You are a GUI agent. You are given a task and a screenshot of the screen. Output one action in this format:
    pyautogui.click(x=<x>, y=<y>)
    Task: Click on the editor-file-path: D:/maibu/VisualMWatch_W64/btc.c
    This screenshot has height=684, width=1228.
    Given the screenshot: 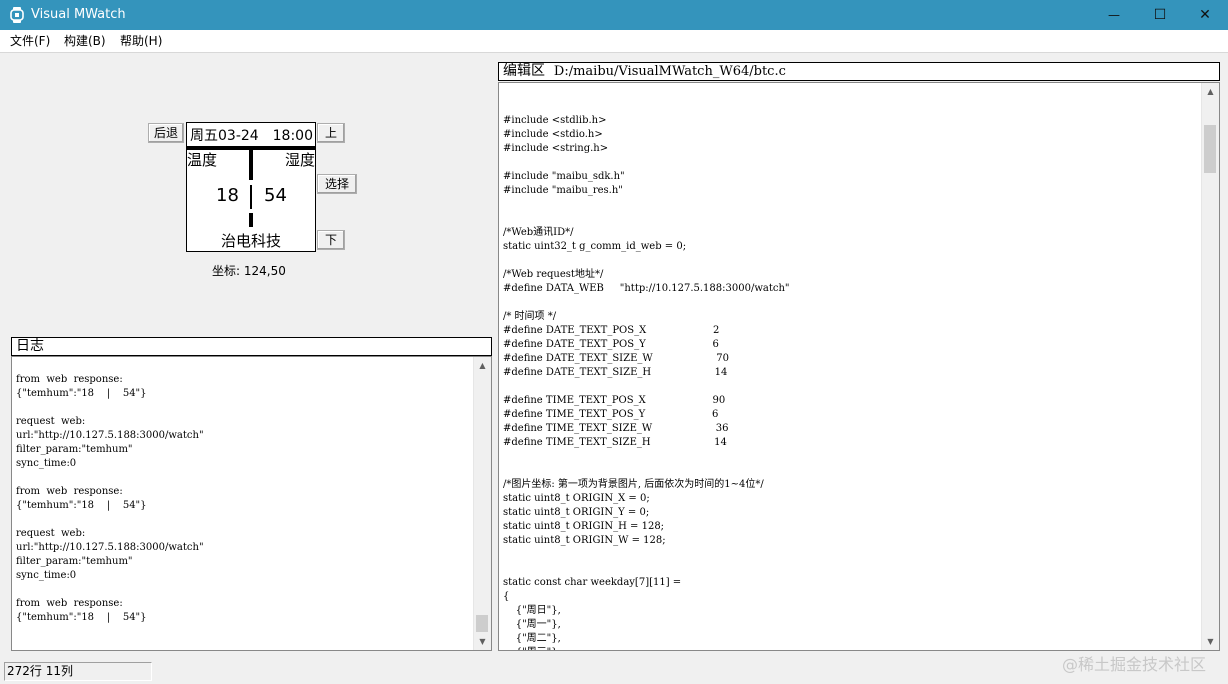 What is the action you would take?
    pyautogui.click(x=669, y=71)
    